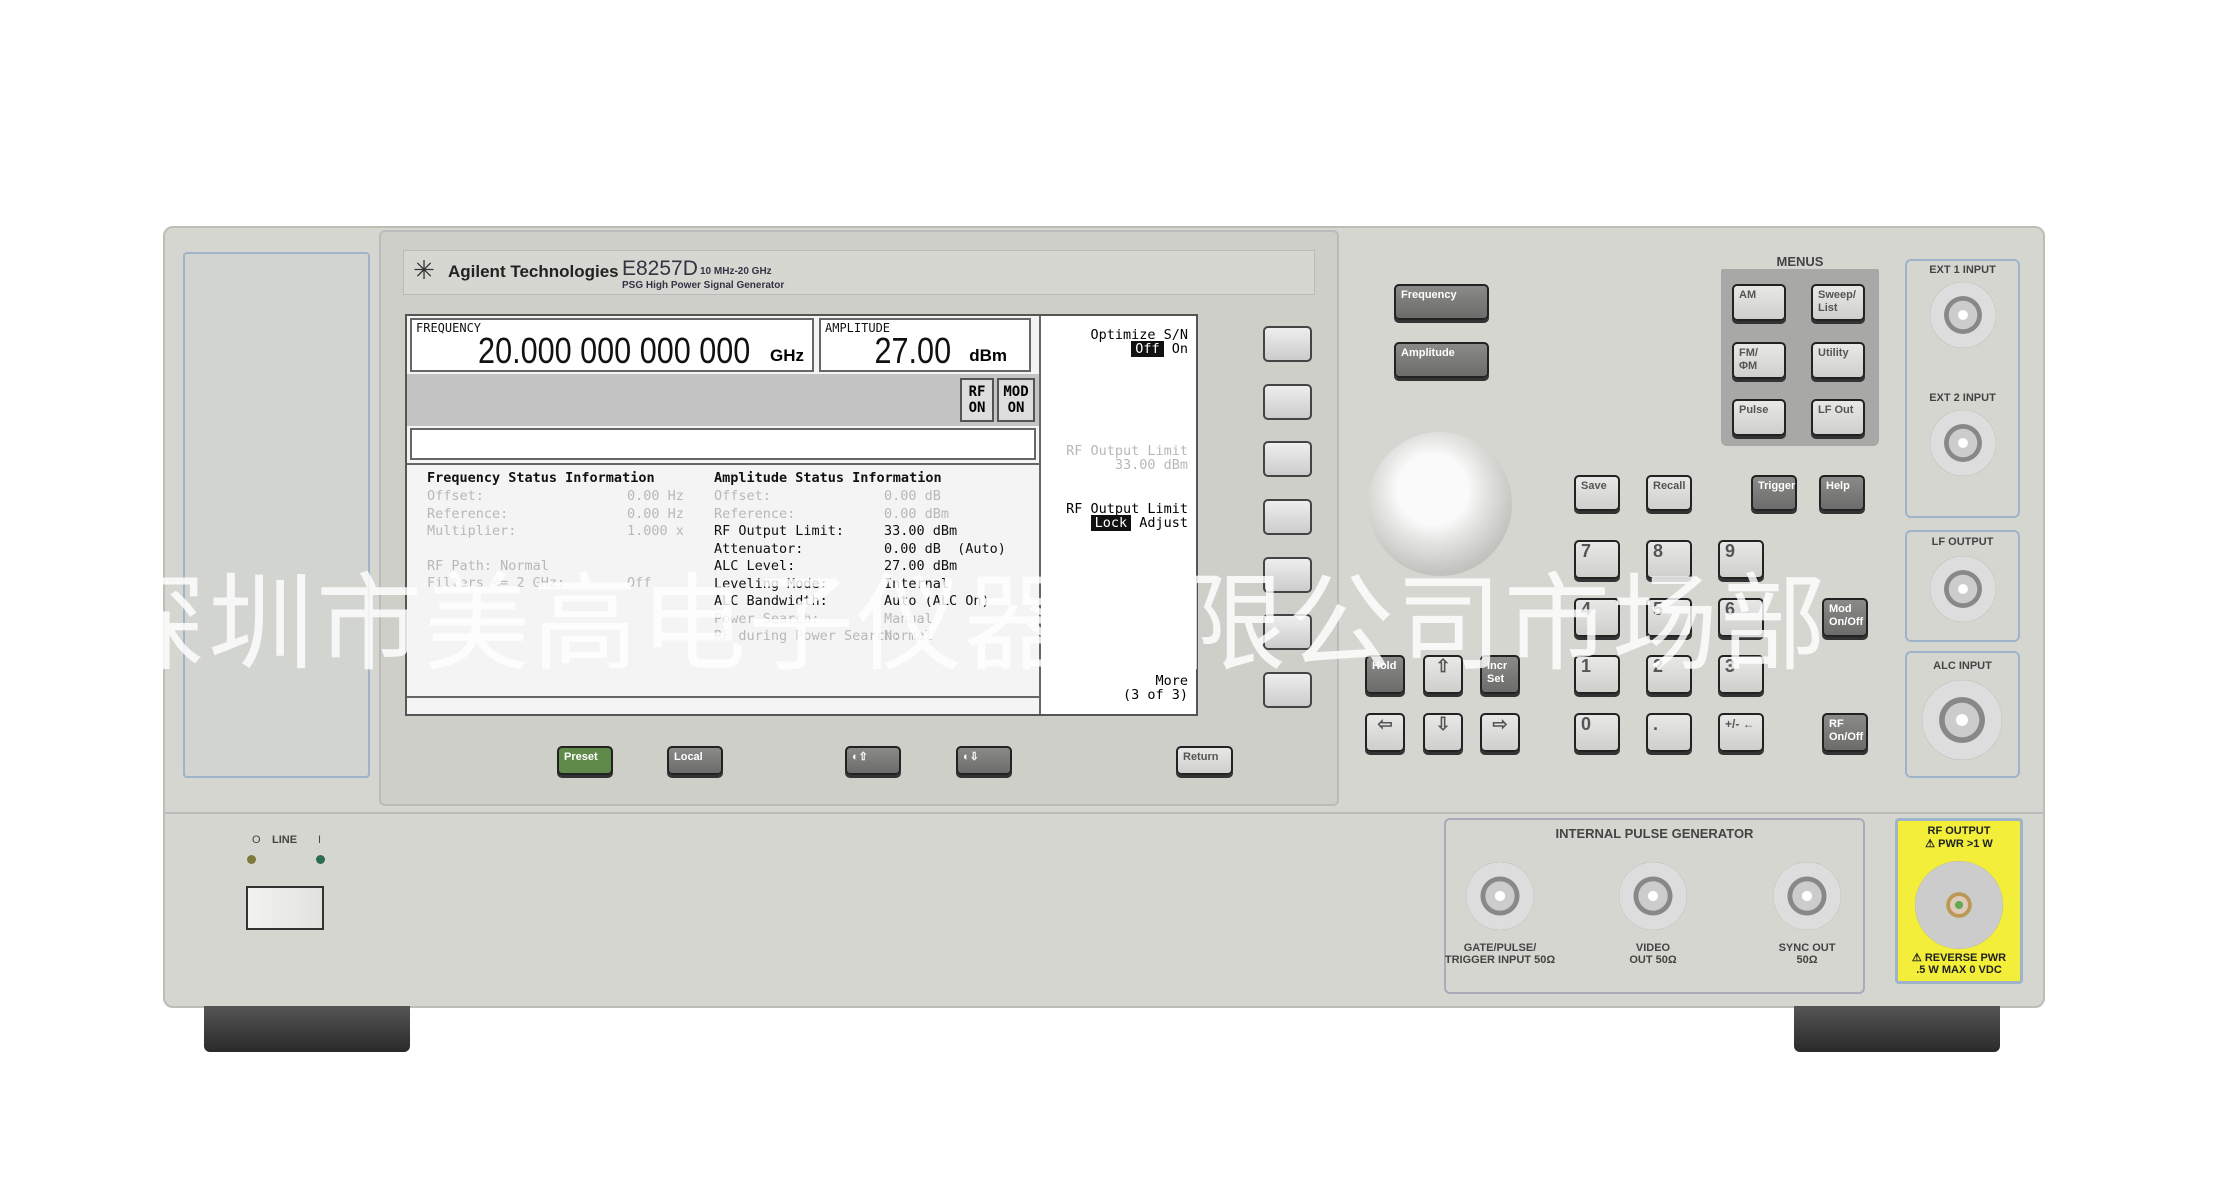  Describe the element at coordinates (1959, 970) in the screenshot. I see `reverse-power-limit: .5 W MAX 0 VDC` at that location.